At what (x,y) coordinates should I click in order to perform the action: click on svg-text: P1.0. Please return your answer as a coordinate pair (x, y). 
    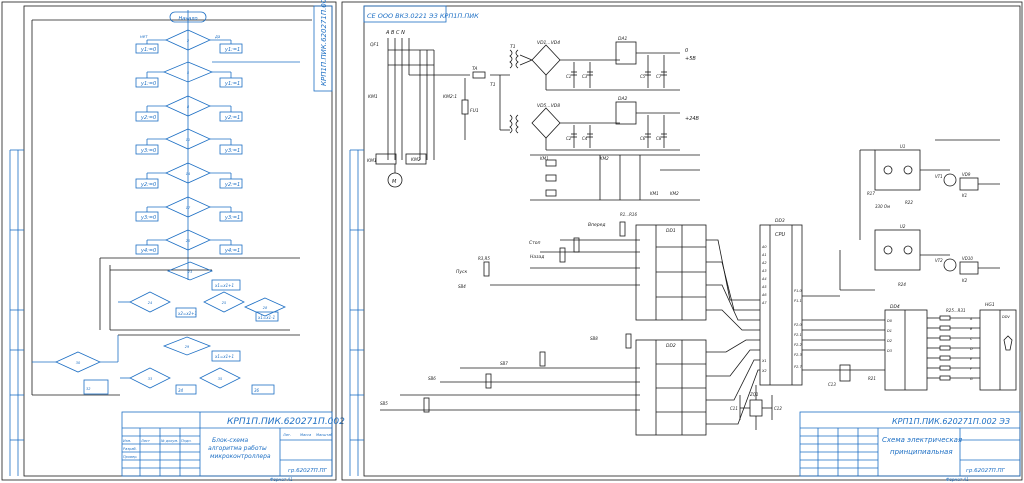
    Looking at the image, I should click on (798, 291).